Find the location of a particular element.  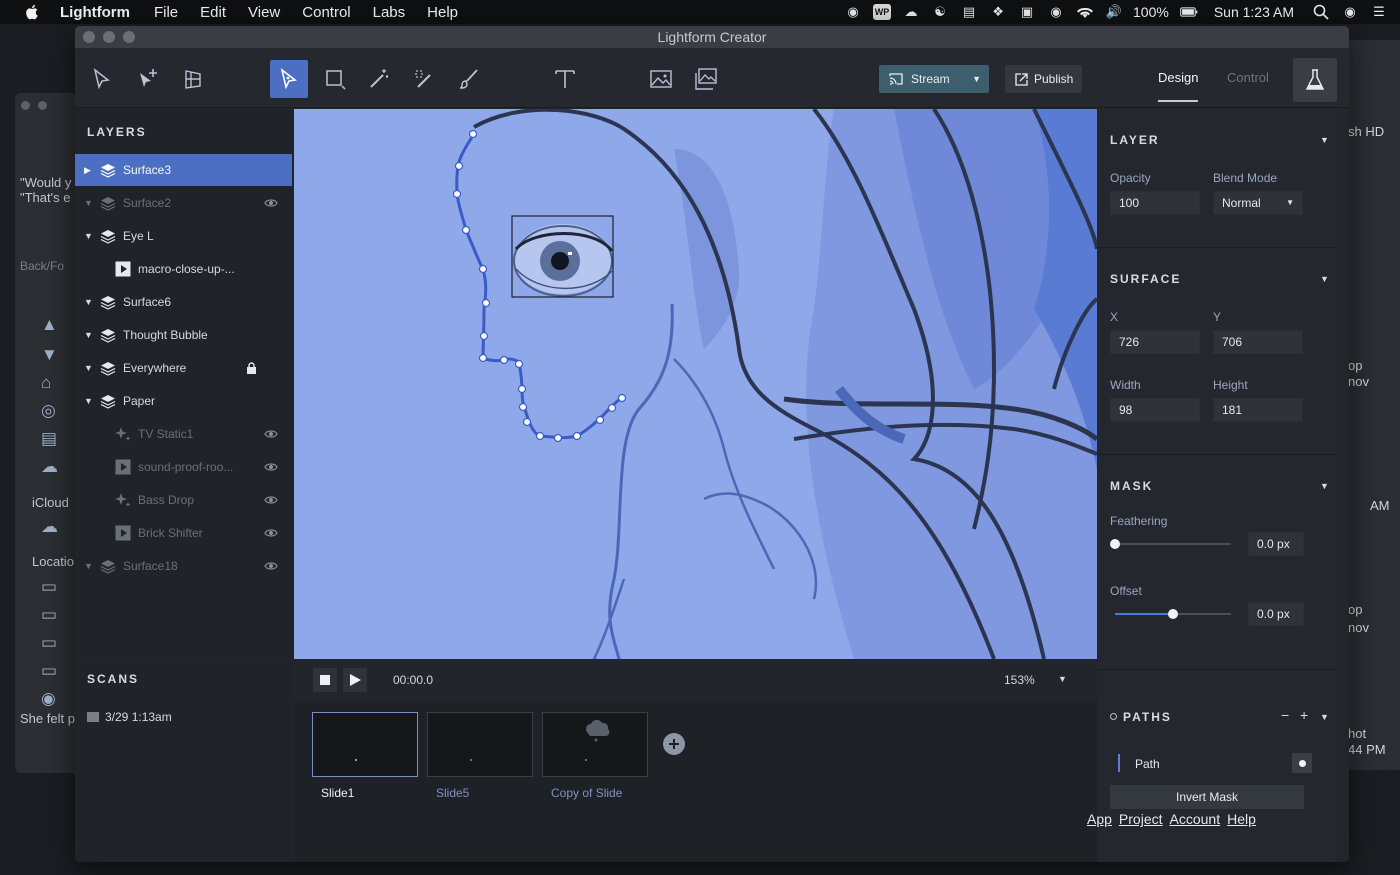

direct-select-tool is located at coordinates (289, 79).